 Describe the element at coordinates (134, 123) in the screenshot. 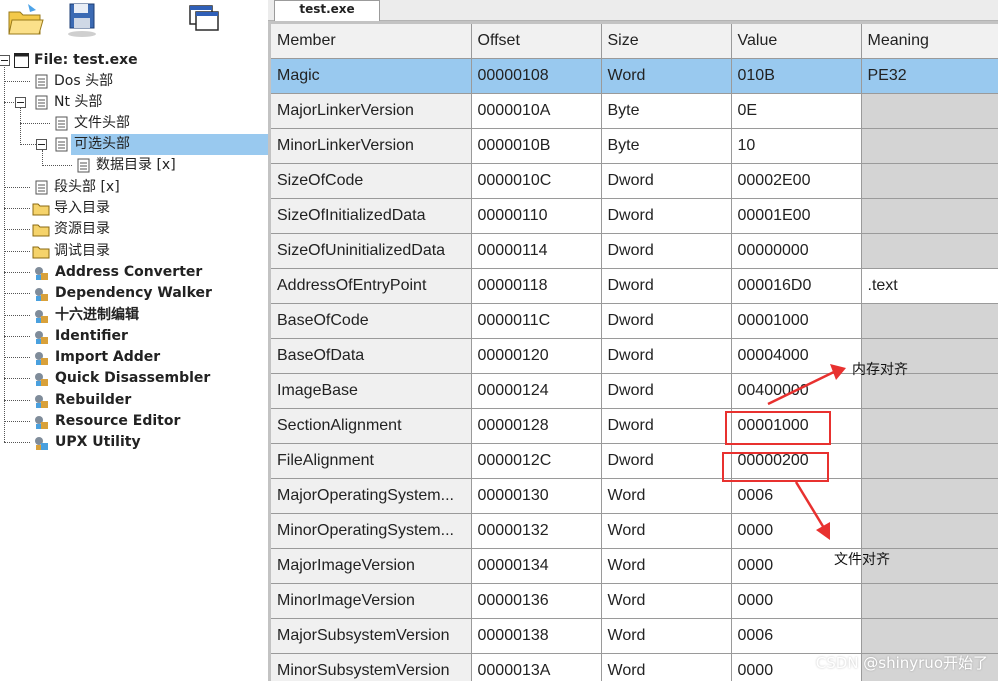

I see `tree-item-file-header: 文件头部` at that location.